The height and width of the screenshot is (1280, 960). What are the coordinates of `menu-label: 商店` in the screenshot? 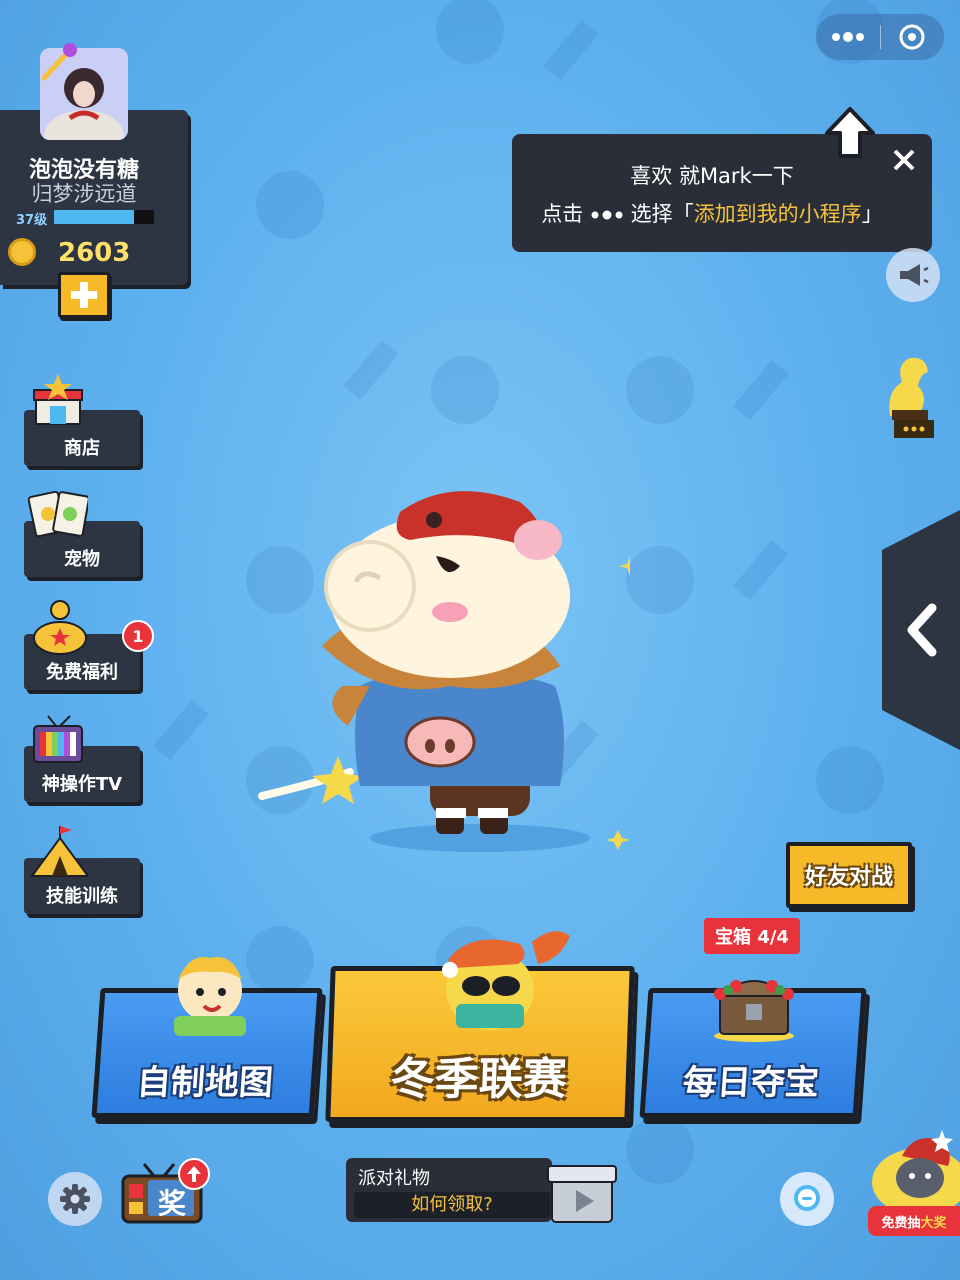 It's located at (82, 448).